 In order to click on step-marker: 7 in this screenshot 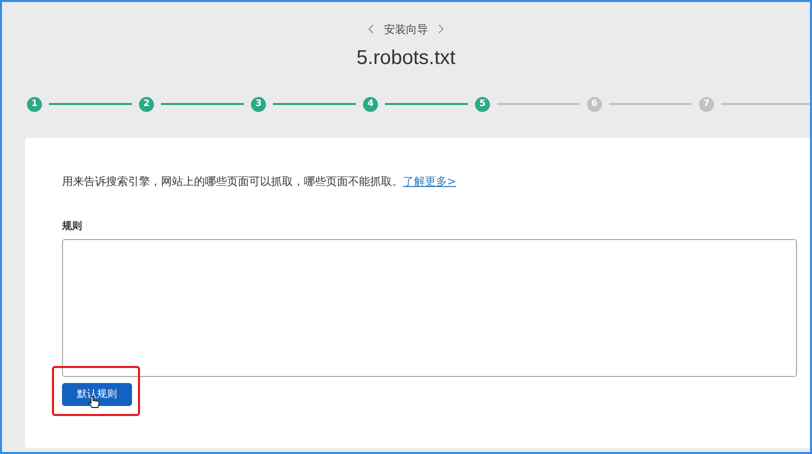, I will do `click(706, 104)`.